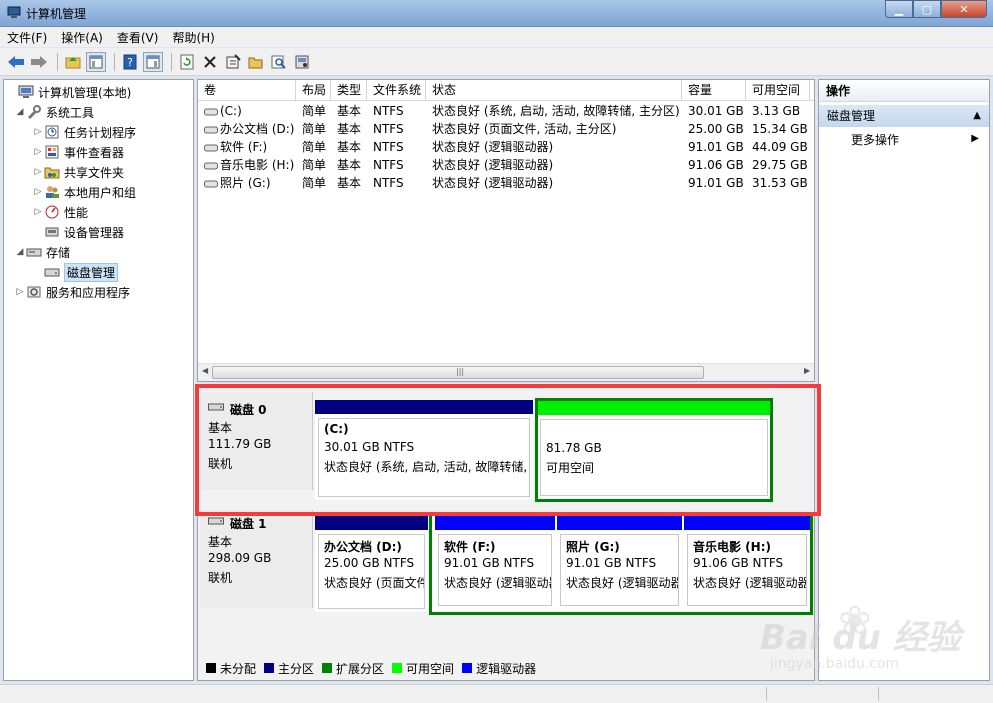 Image resolution: width=993 pixels, height=703 pixels. Describe the element at coordinates (216, 521) in the screenshot. I see `disk-icon` at that location.